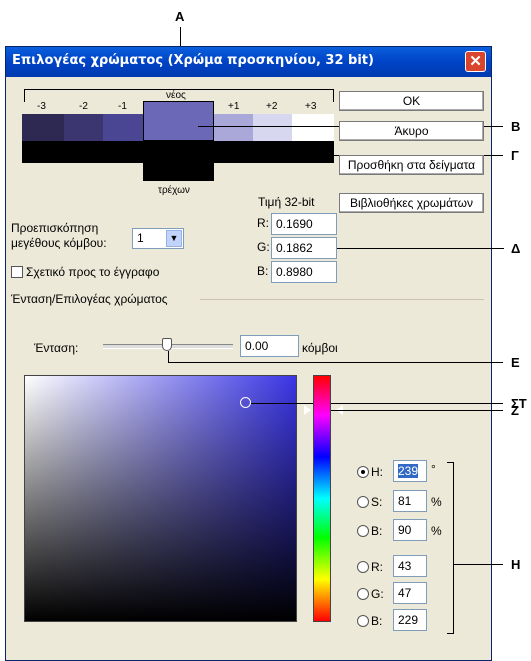 The image size is (531, 661). Describe the element at coordinates (174, 238) in the screenshot. I see `chevron-down-icon: ▼` at that location.